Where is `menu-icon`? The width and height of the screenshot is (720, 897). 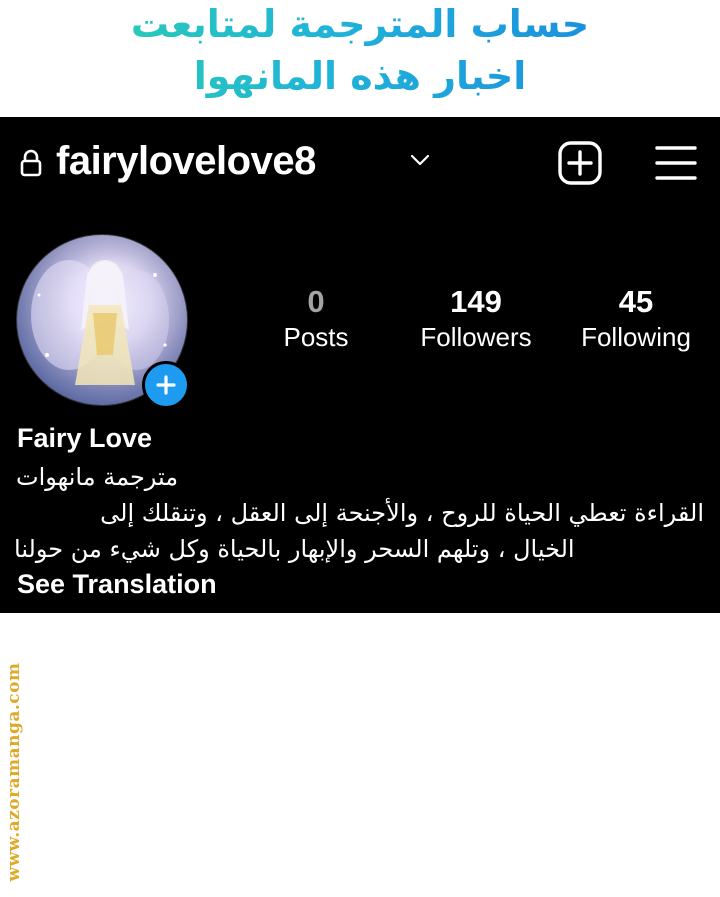 menu-icon is located at coordinates (676, 163).